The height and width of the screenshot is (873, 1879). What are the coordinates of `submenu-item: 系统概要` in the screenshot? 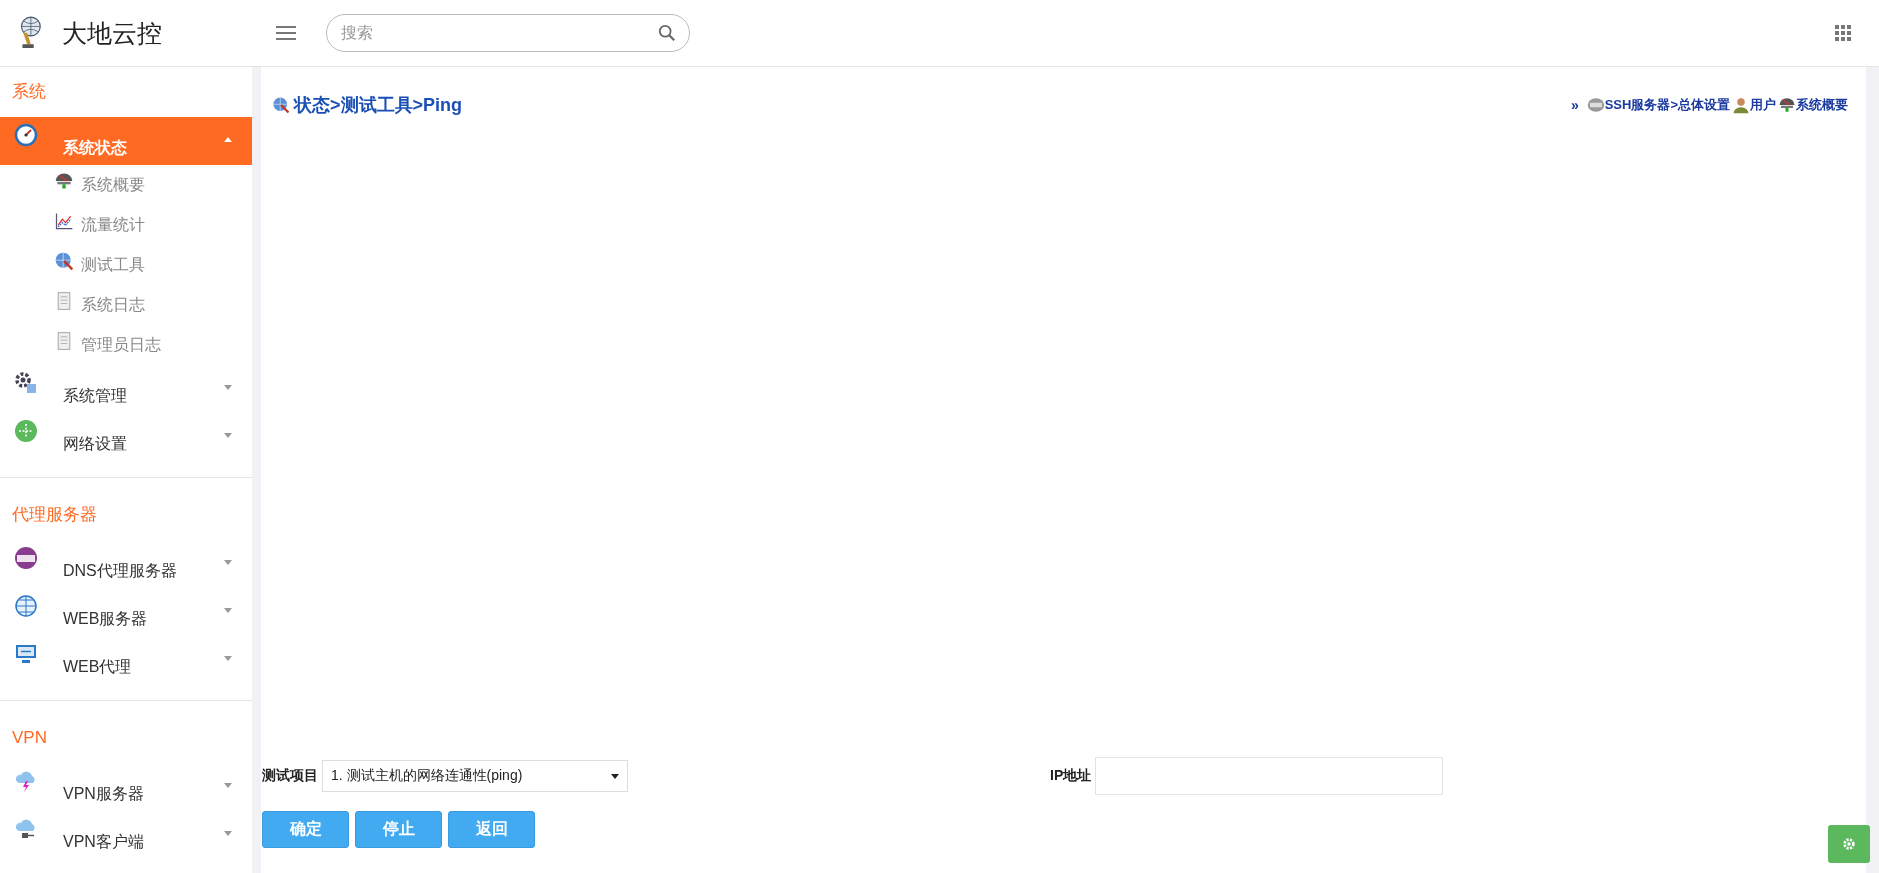 It's located at (126, 185).